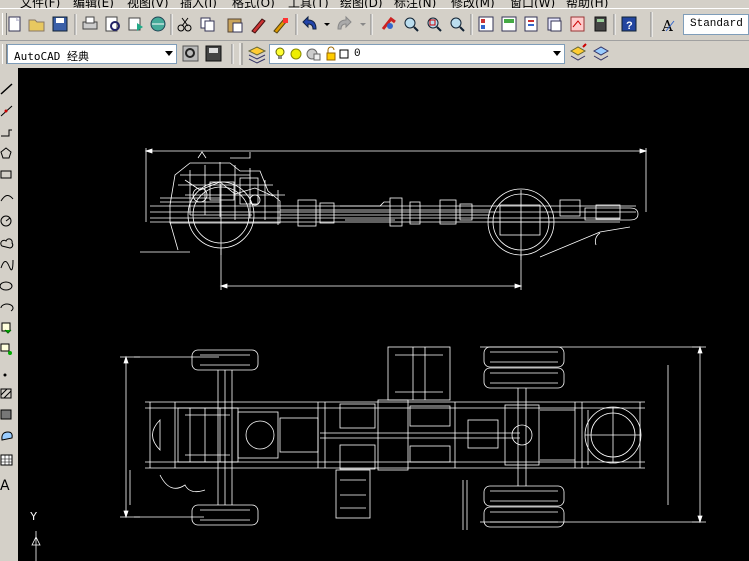 This screenshot has height=561, width=749. Describe the element at coordinates (361, 4) in the screenshot. I see `menu-item: 绘图(D)` at that location.